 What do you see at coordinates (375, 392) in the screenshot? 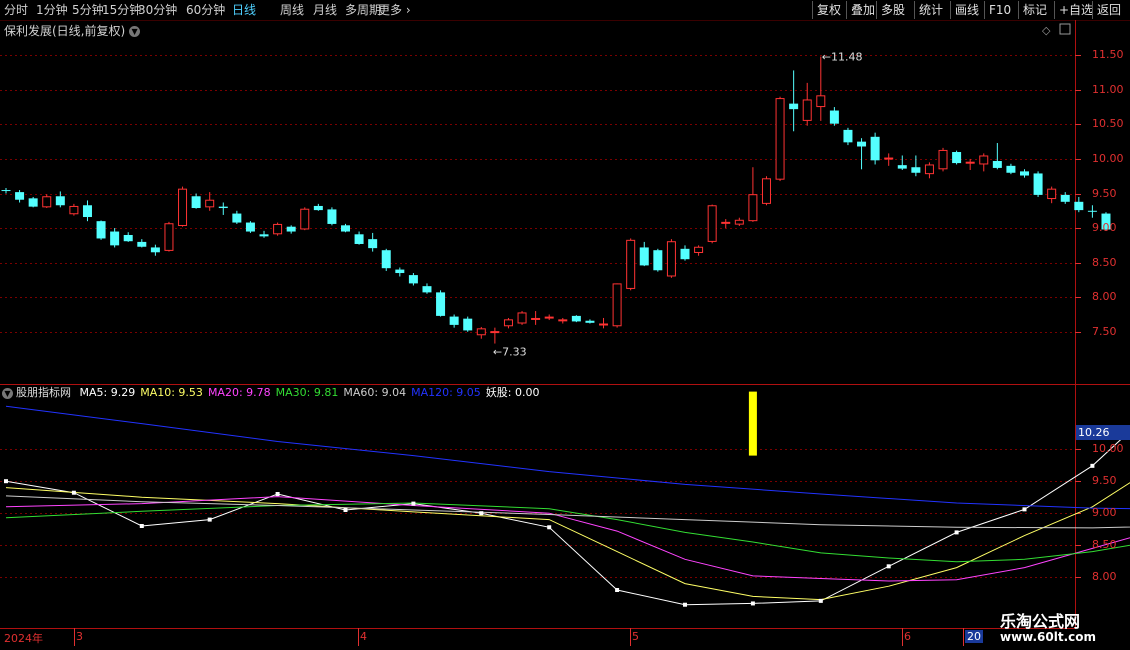
I see `ma-label-4: MA60: 9.04` at bounding box center [375, 392].